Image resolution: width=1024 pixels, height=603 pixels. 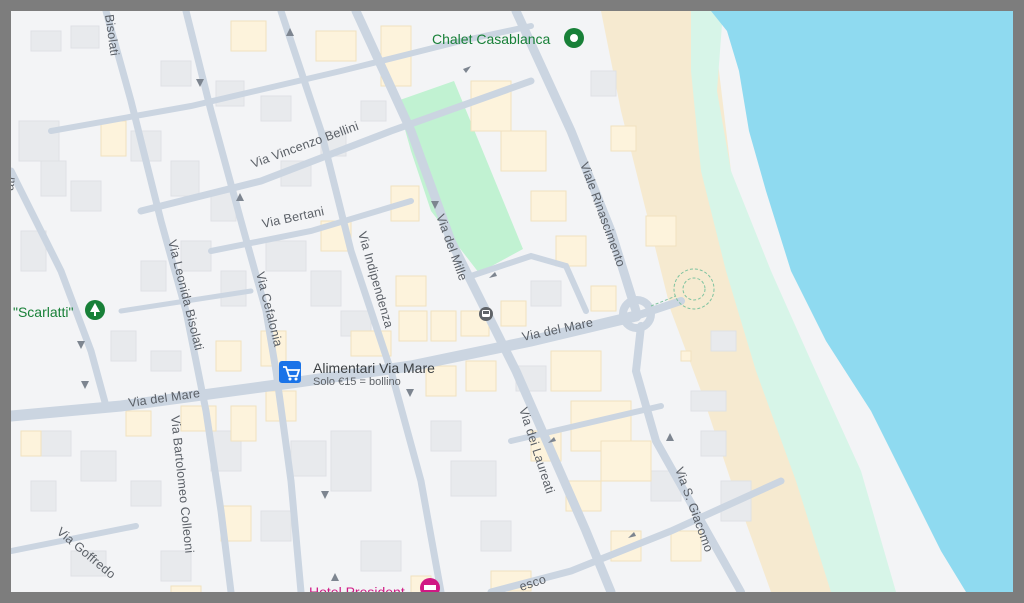 What do you see at coordinates (574, 38) in the screenshot?
I see `map-pin-icon` at bounding box center [574, 38].